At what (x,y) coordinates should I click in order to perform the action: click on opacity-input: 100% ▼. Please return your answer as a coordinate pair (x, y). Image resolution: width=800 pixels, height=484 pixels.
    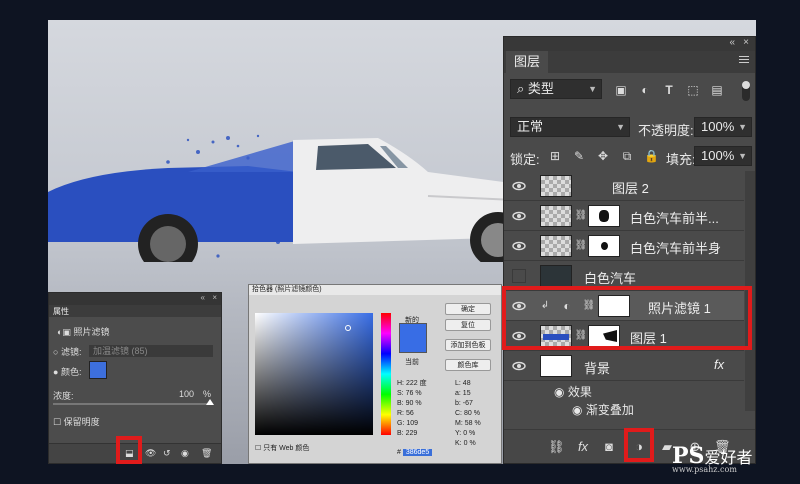
    Looking at the image, I should click on (723, 127).